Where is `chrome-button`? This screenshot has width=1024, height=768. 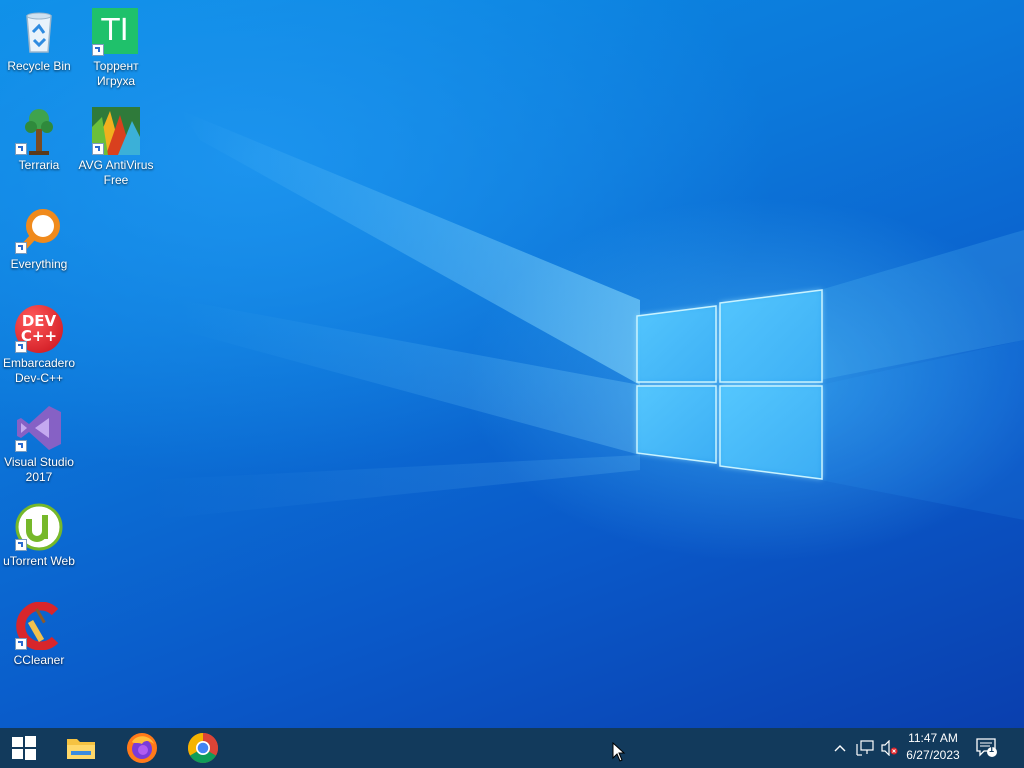 chrome-button is located at coordinates (203, 748).